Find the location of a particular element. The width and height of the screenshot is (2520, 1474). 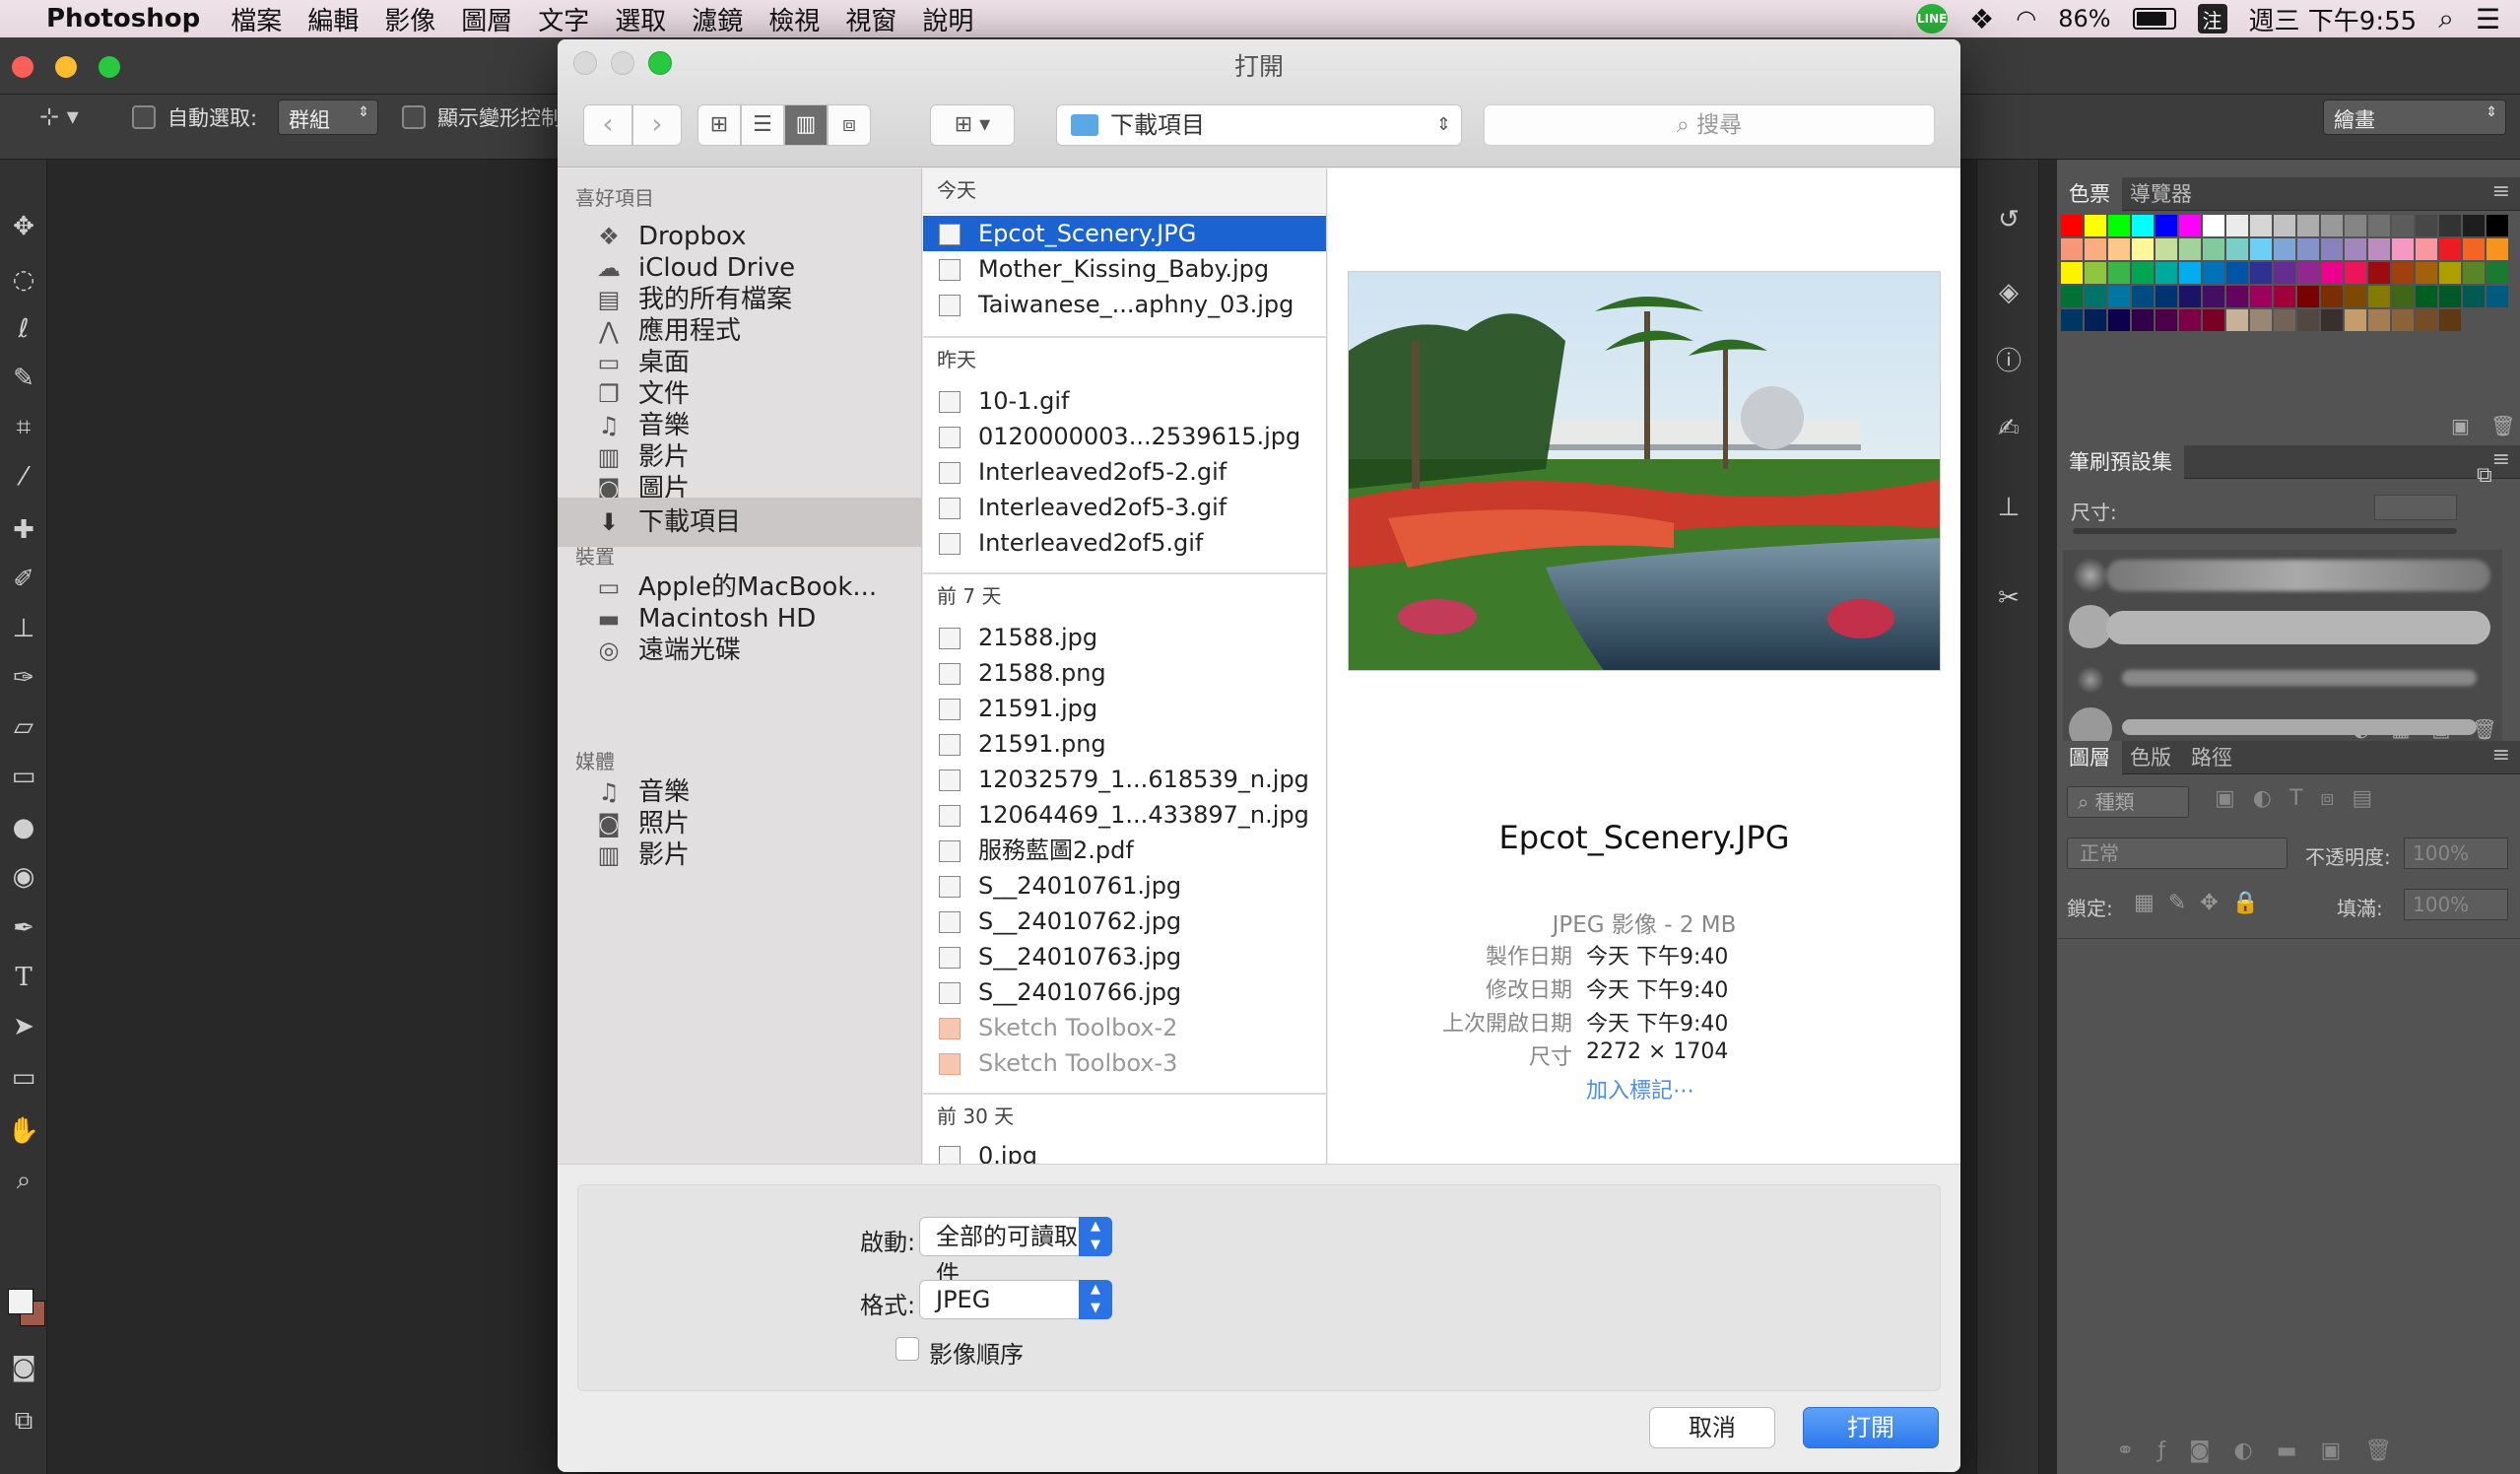

brush-size-slider is located at coordinates (2265, 531).